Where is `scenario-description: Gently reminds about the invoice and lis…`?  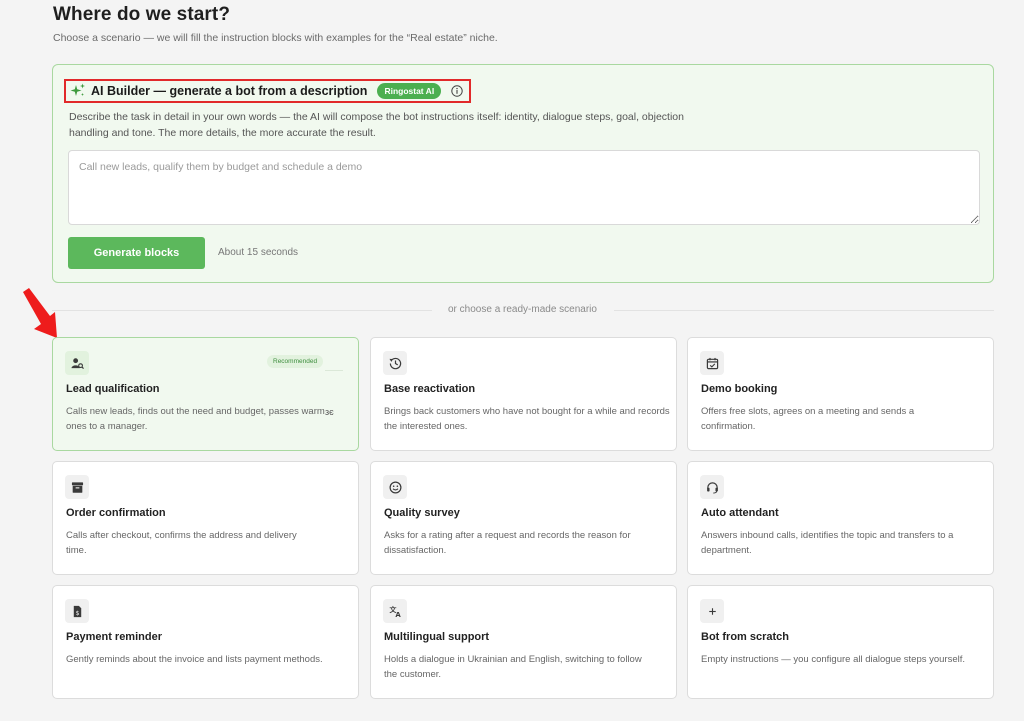
scenario-description: Gently reminds about the invoice and lis… is located at coordinates (194, 659).